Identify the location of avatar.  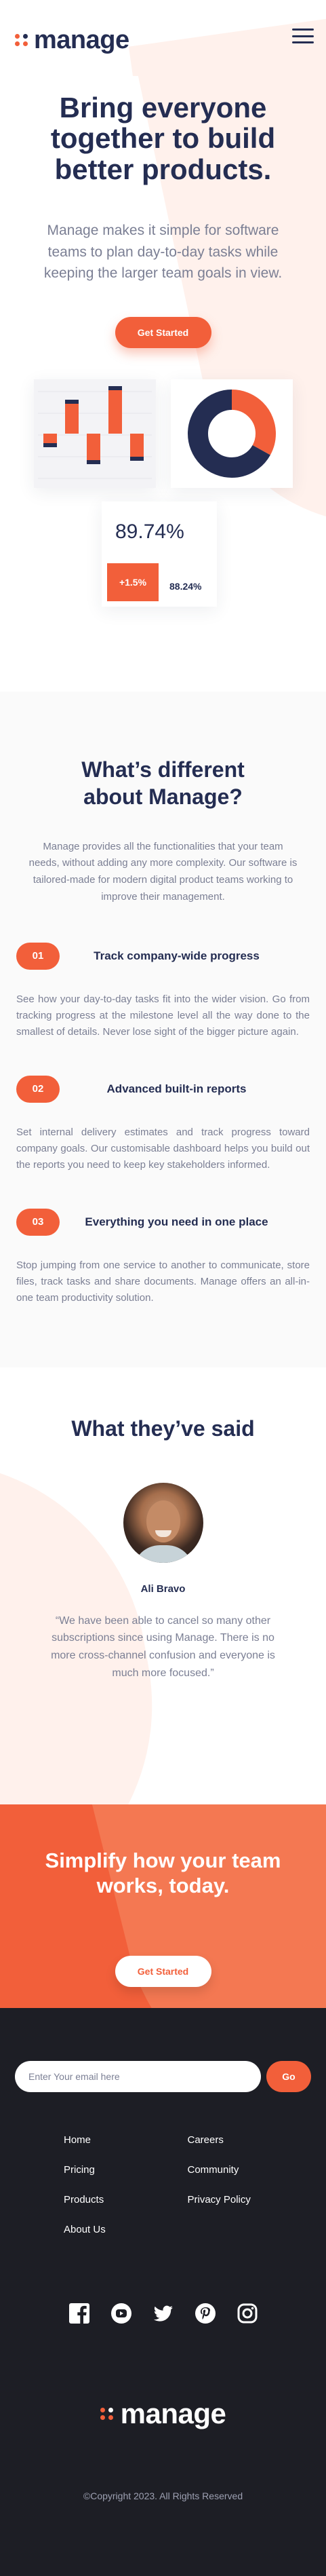
(163, 1522).